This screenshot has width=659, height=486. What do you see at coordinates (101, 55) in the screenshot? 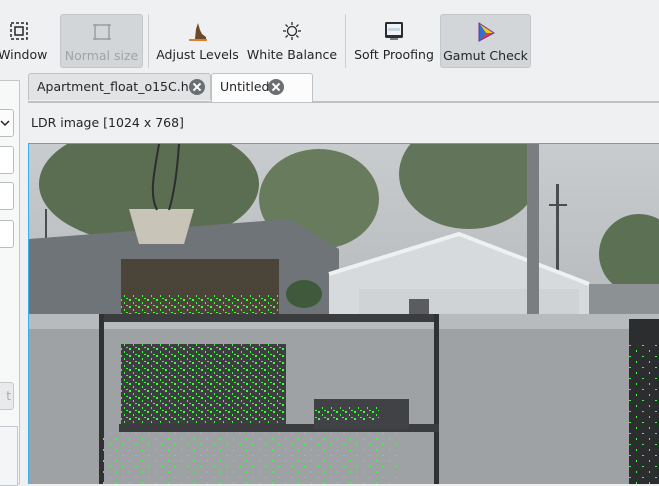
I see `normal-size-label: Normal size` at bounding box center [101, 55].